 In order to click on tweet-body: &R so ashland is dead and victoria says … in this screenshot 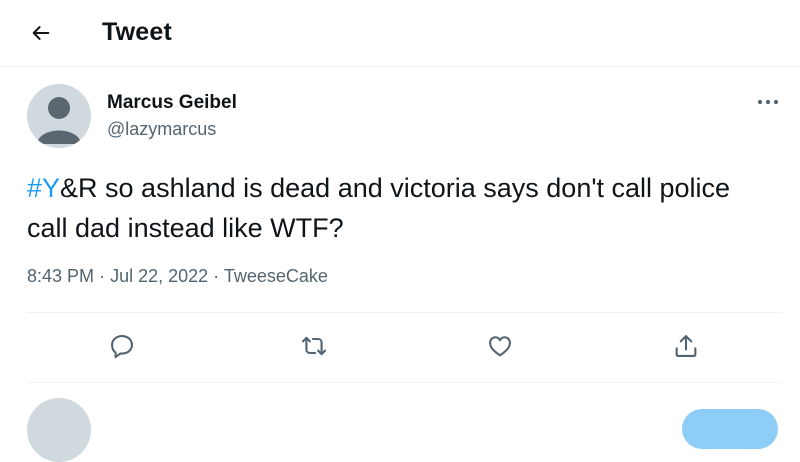, I will do `click(379, 208)`.